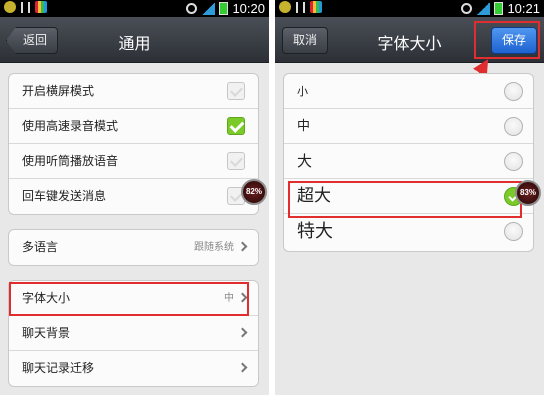 This screenshot has width=545, height=395. I want to click on setting-enter-to-send: 回车键发送消息, so click(133, 196).